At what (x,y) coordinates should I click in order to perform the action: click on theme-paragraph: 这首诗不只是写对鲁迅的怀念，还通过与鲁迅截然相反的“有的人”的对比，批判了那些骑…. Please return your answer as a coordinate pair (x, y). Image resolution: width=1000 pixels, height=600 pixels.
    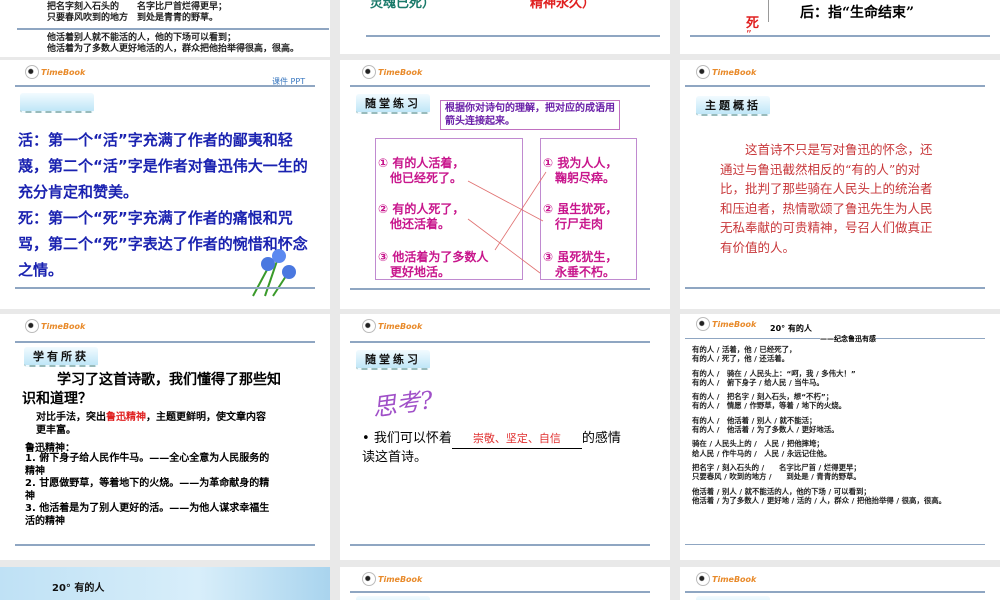
    Looking at the image, I should click on (826, 198).